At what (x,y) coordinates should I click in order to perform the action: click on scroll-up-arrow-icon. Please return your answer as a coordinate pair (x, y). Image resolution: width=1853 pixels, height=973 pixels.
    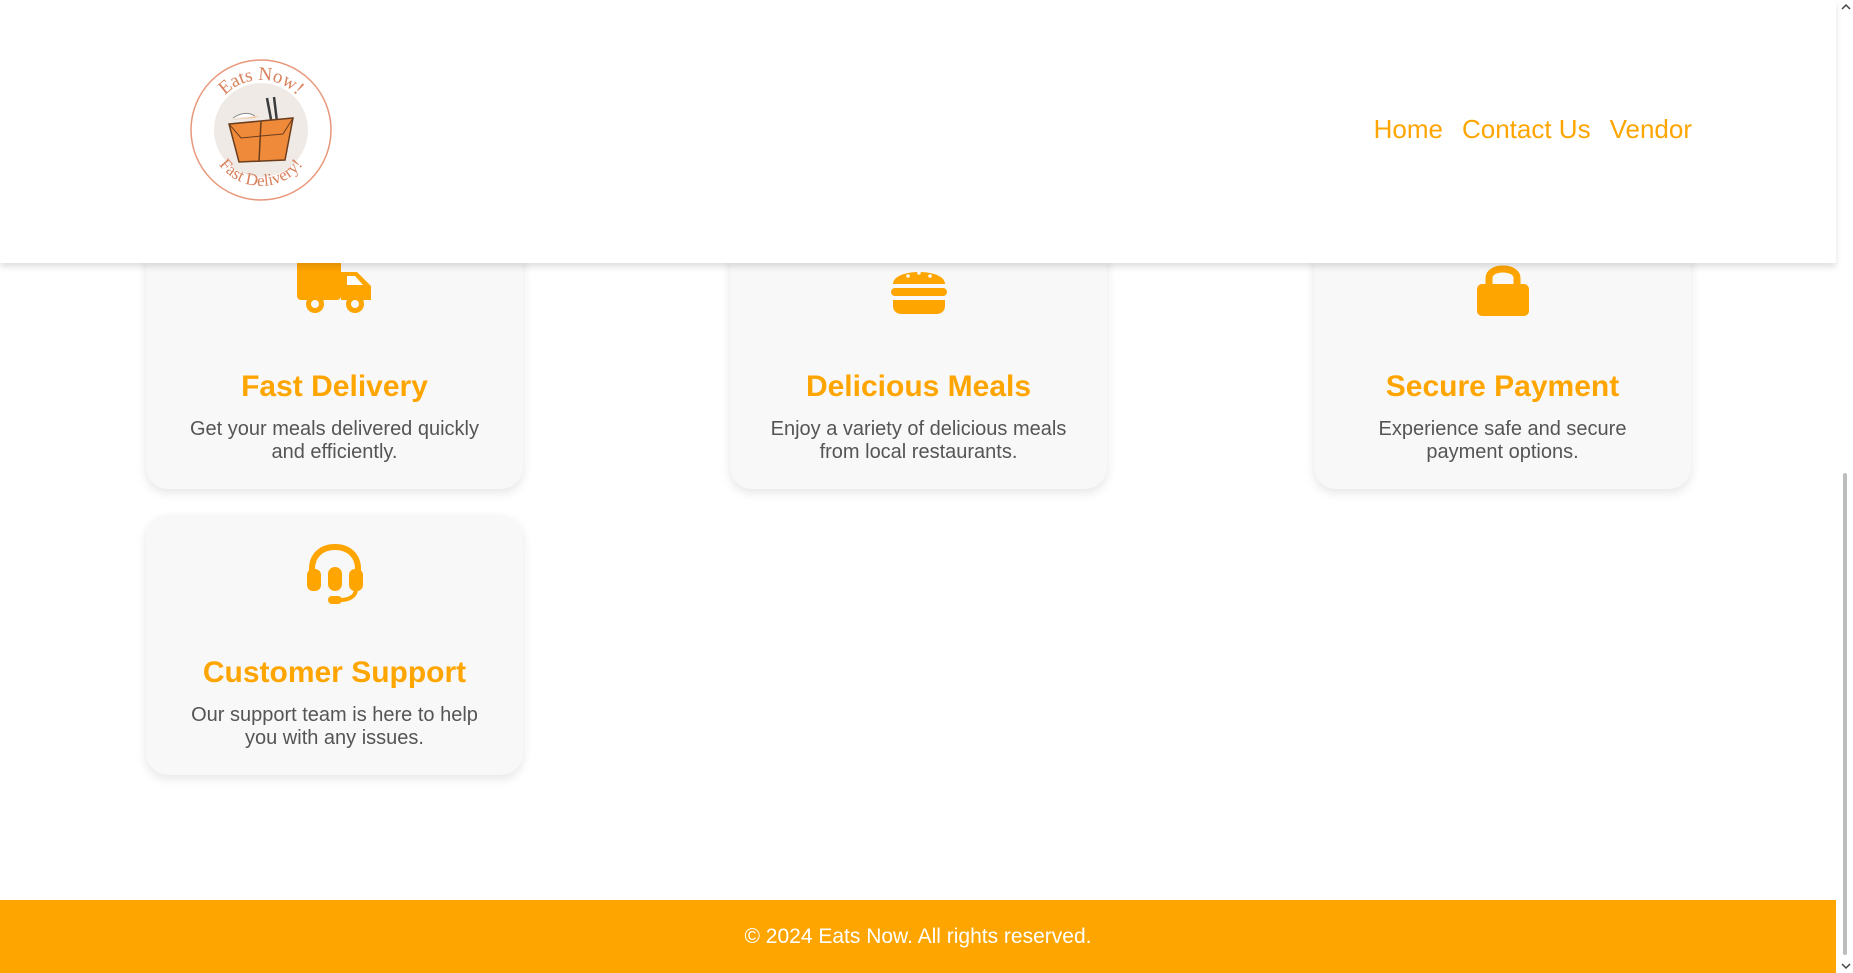
    Looking at the image, I should click on (1846, 7).